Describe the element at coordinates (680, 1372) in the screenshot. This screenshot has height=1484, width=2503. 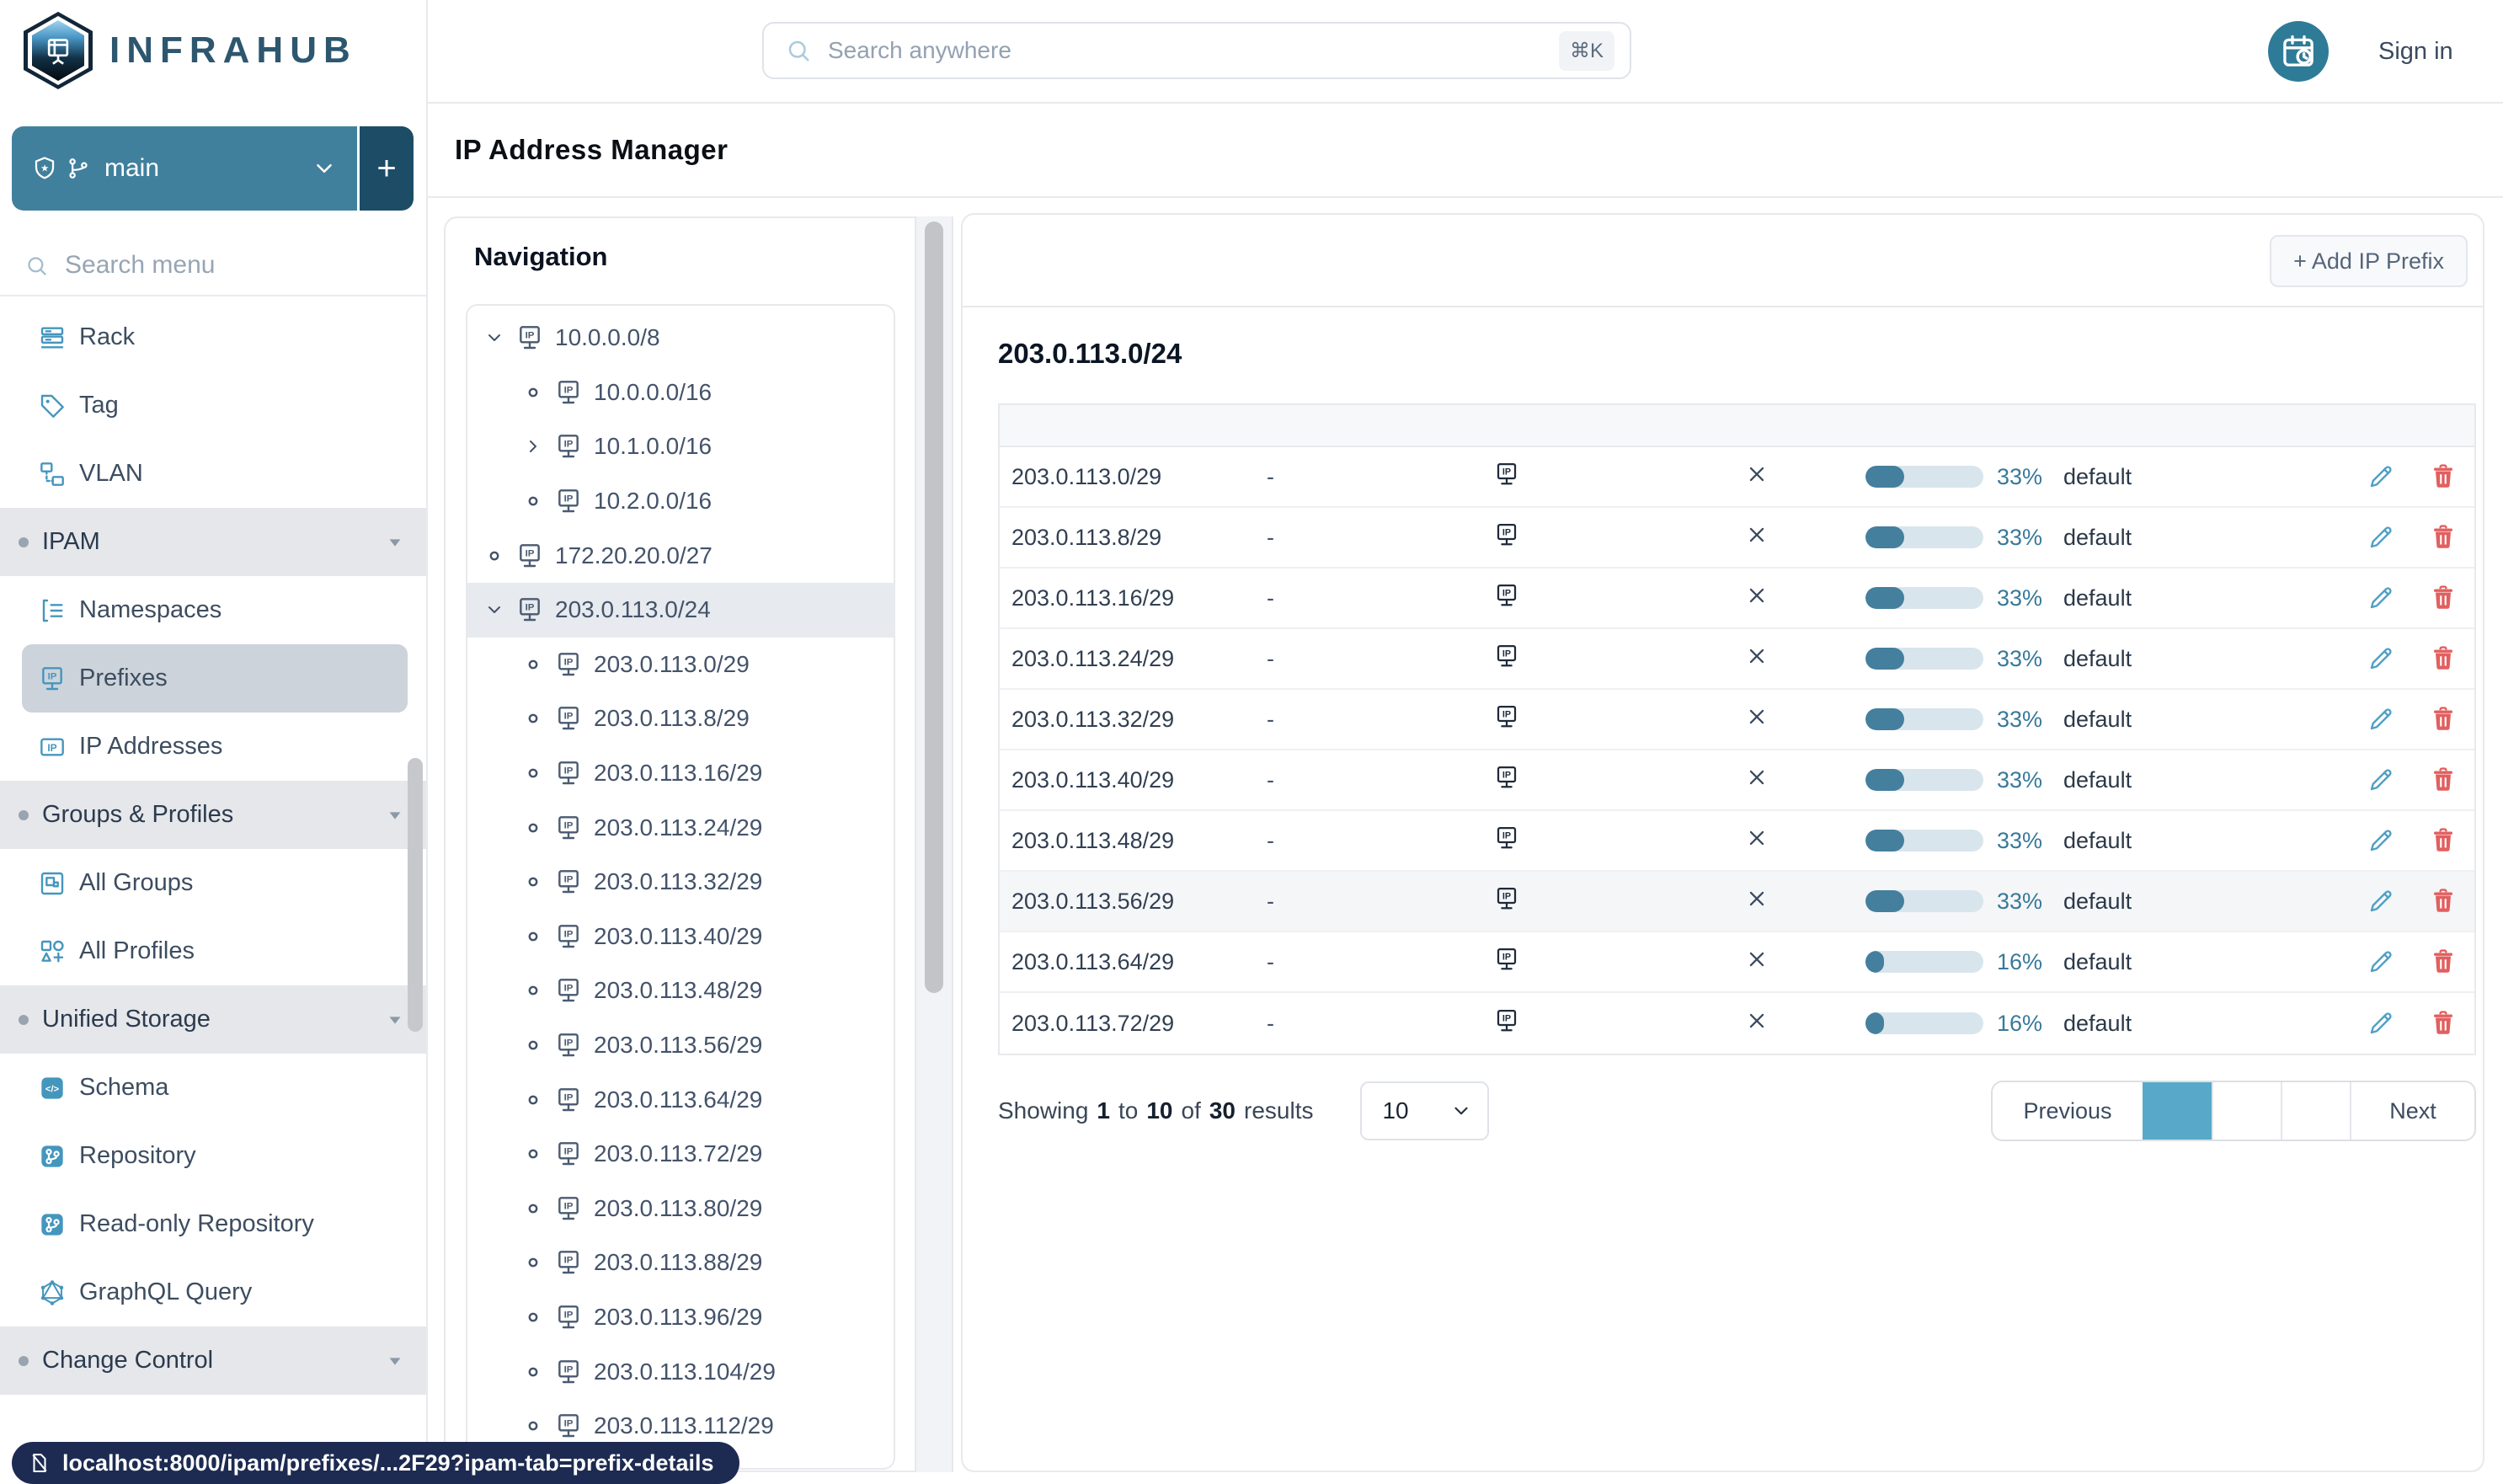
I see `tree-item-203-0-113-104-29: IP 203.0.113.104/29` at that location.